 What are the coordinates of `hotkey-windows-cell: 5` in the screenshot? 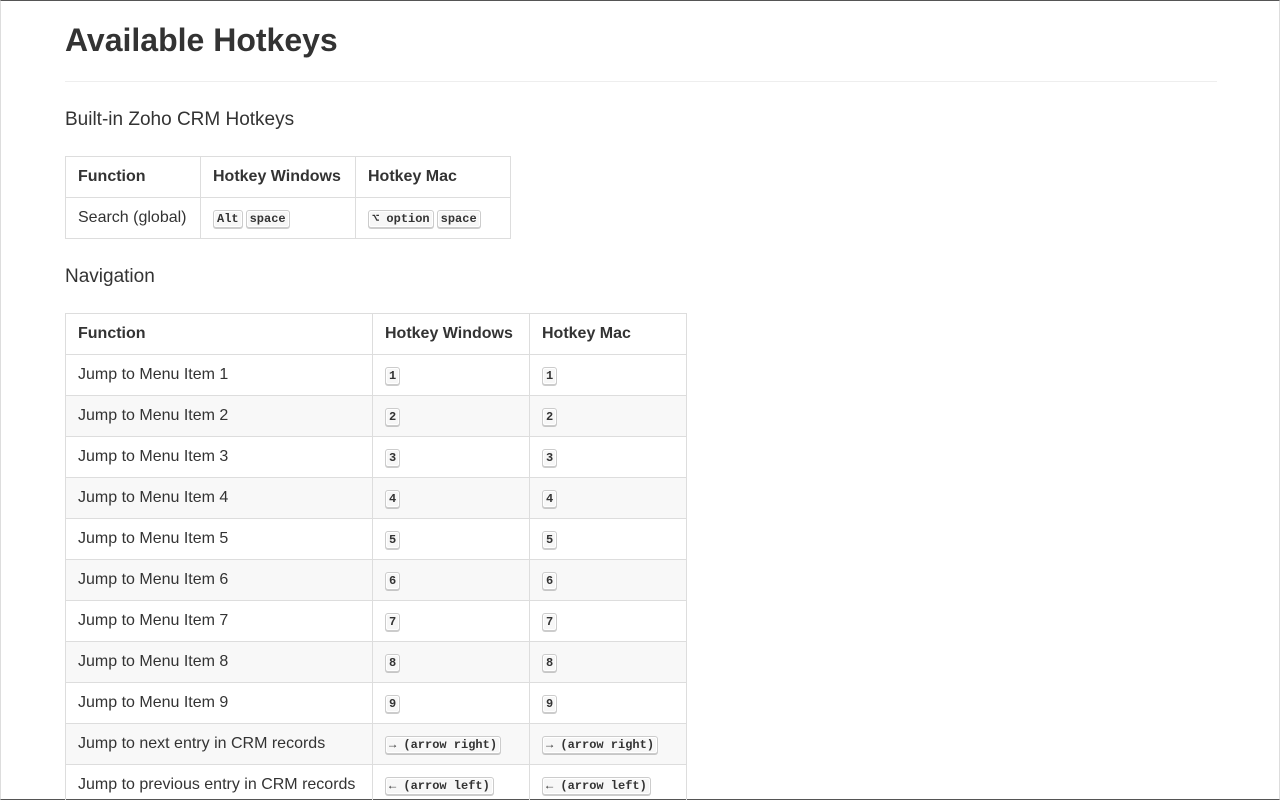 It's located at (451, 539).